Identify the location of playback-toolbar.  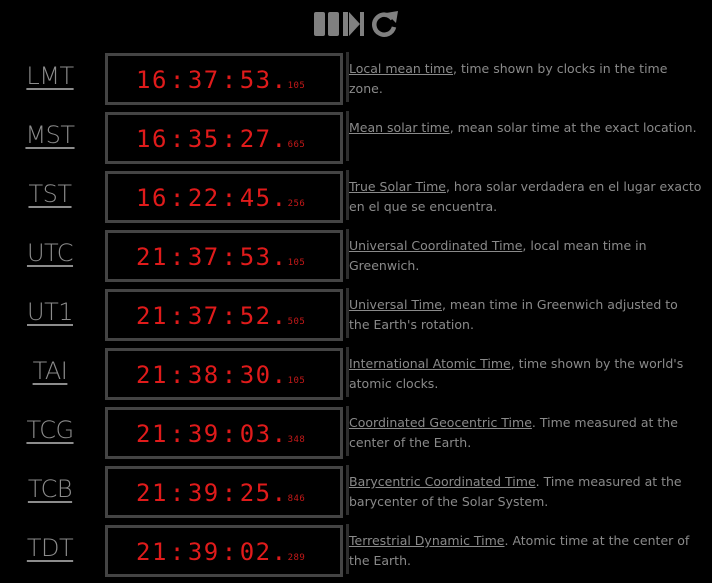
(356, 24).